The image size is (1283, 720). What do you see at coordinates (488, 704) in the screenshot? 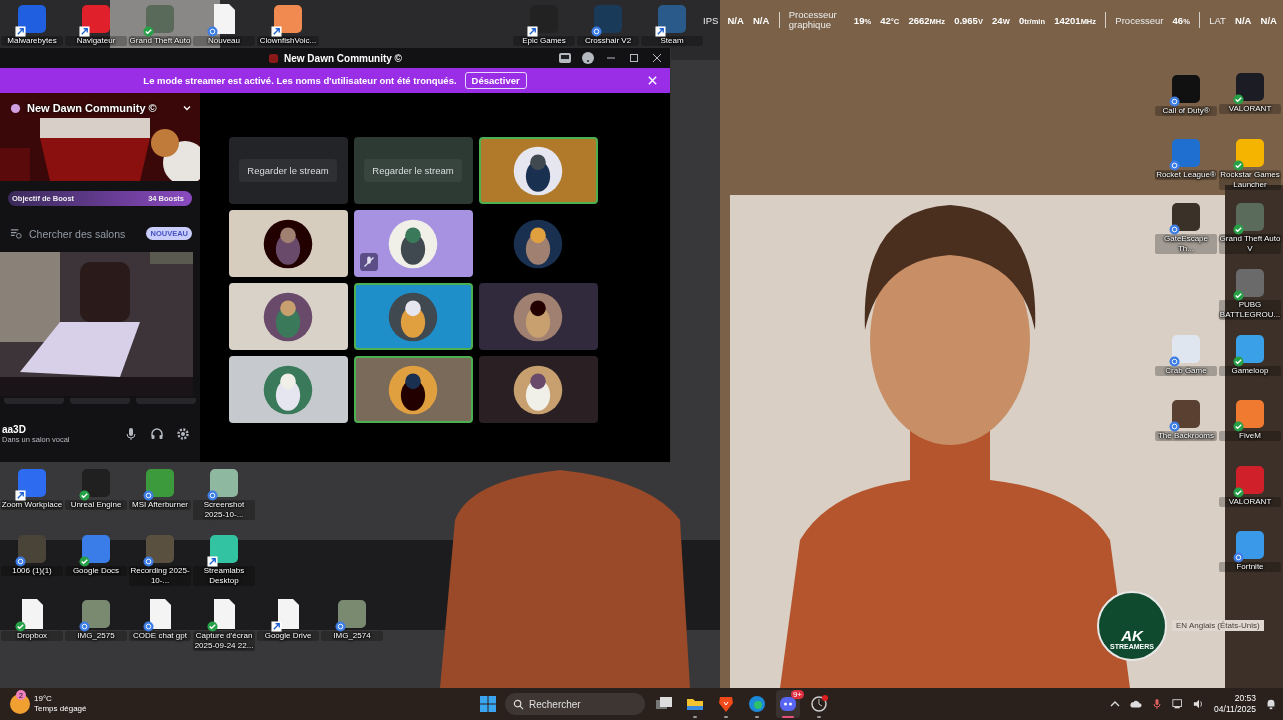
I see `start-icon` at bounding box center [488, 704].